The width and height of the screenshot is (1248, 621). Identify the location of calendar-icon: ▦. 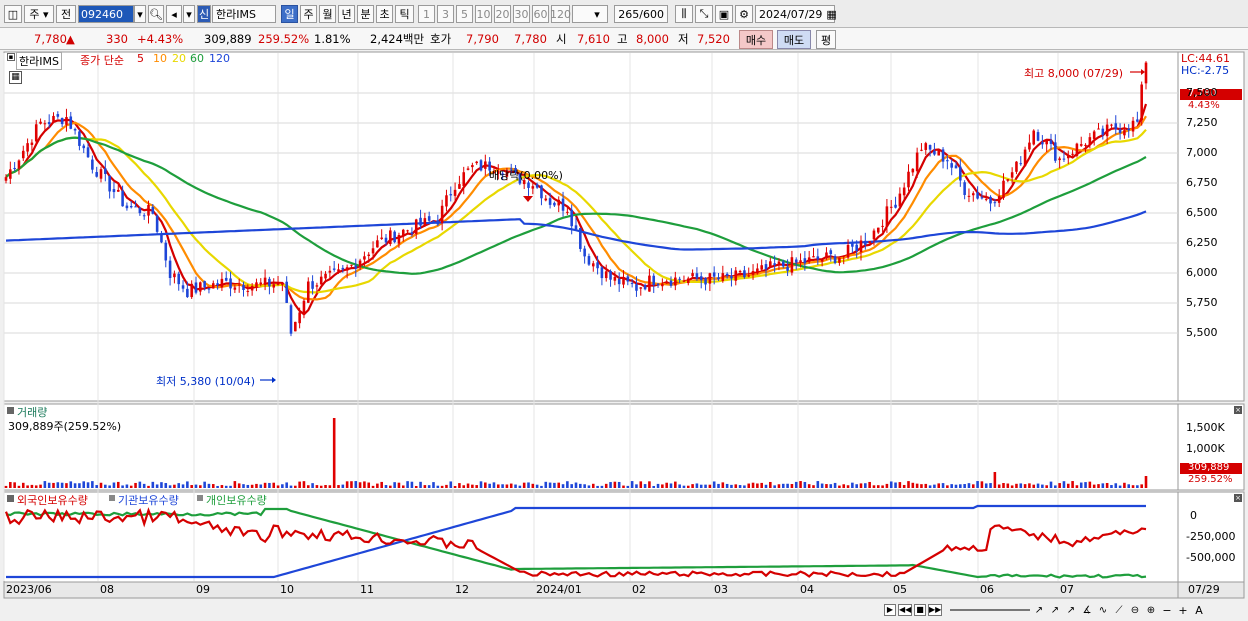
(831, 14).